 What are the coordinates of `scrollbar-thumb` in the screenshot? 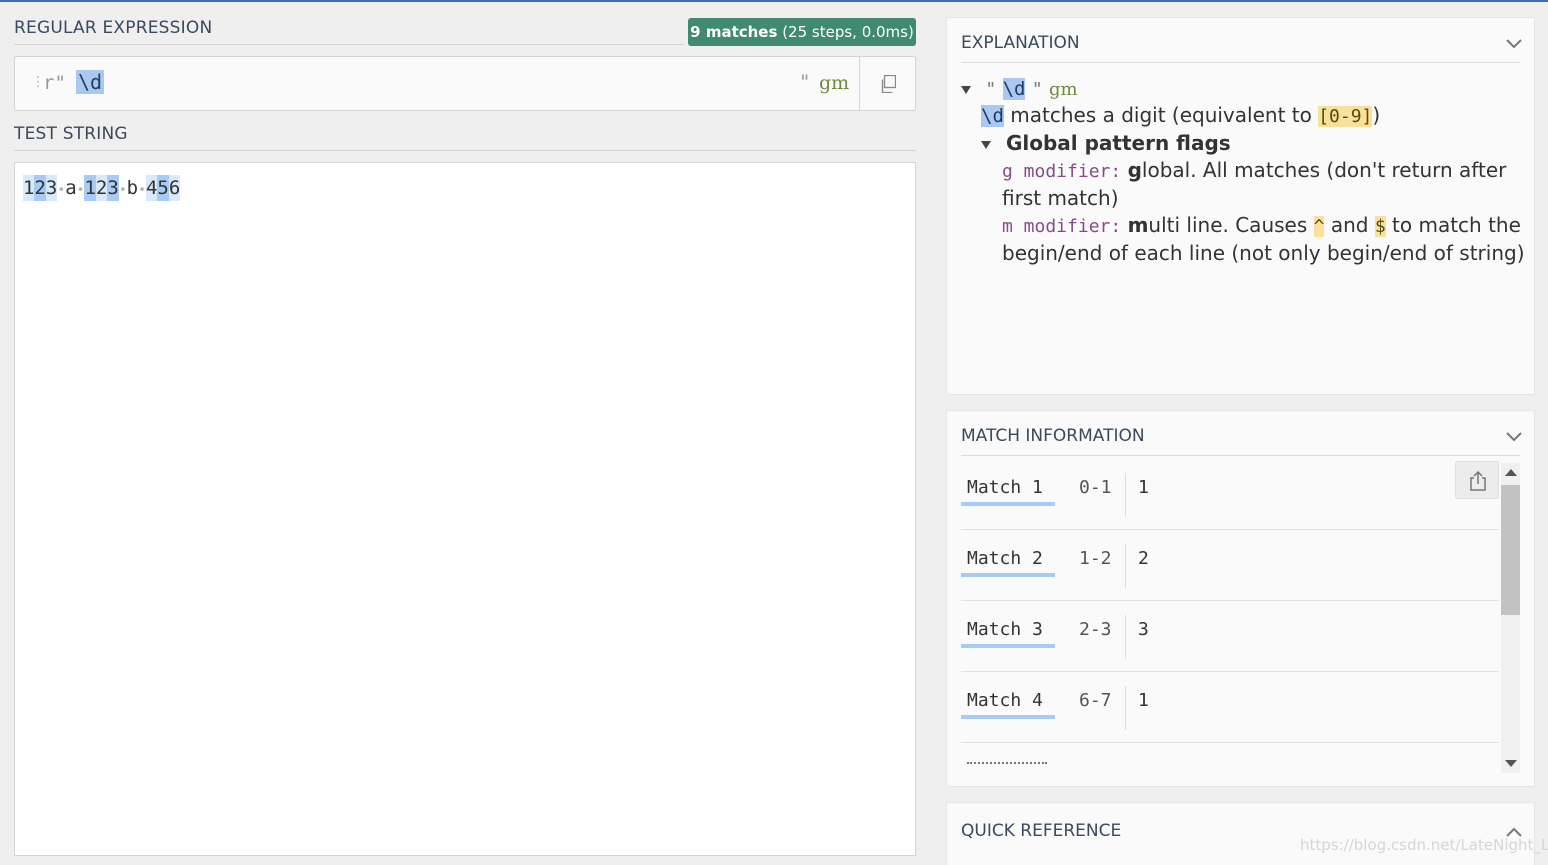 It's located at (1510, 550).